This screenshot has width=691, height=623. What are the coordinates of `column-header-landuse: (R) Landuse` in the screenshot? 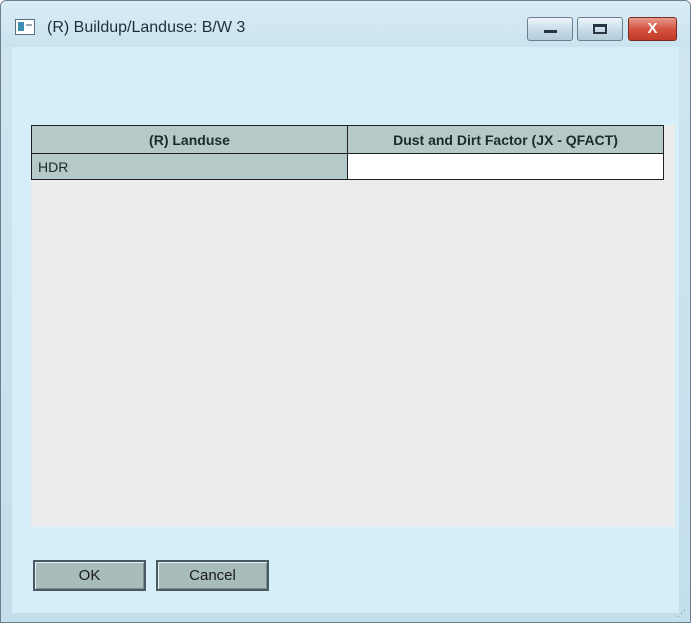 It's located at (189, 139).